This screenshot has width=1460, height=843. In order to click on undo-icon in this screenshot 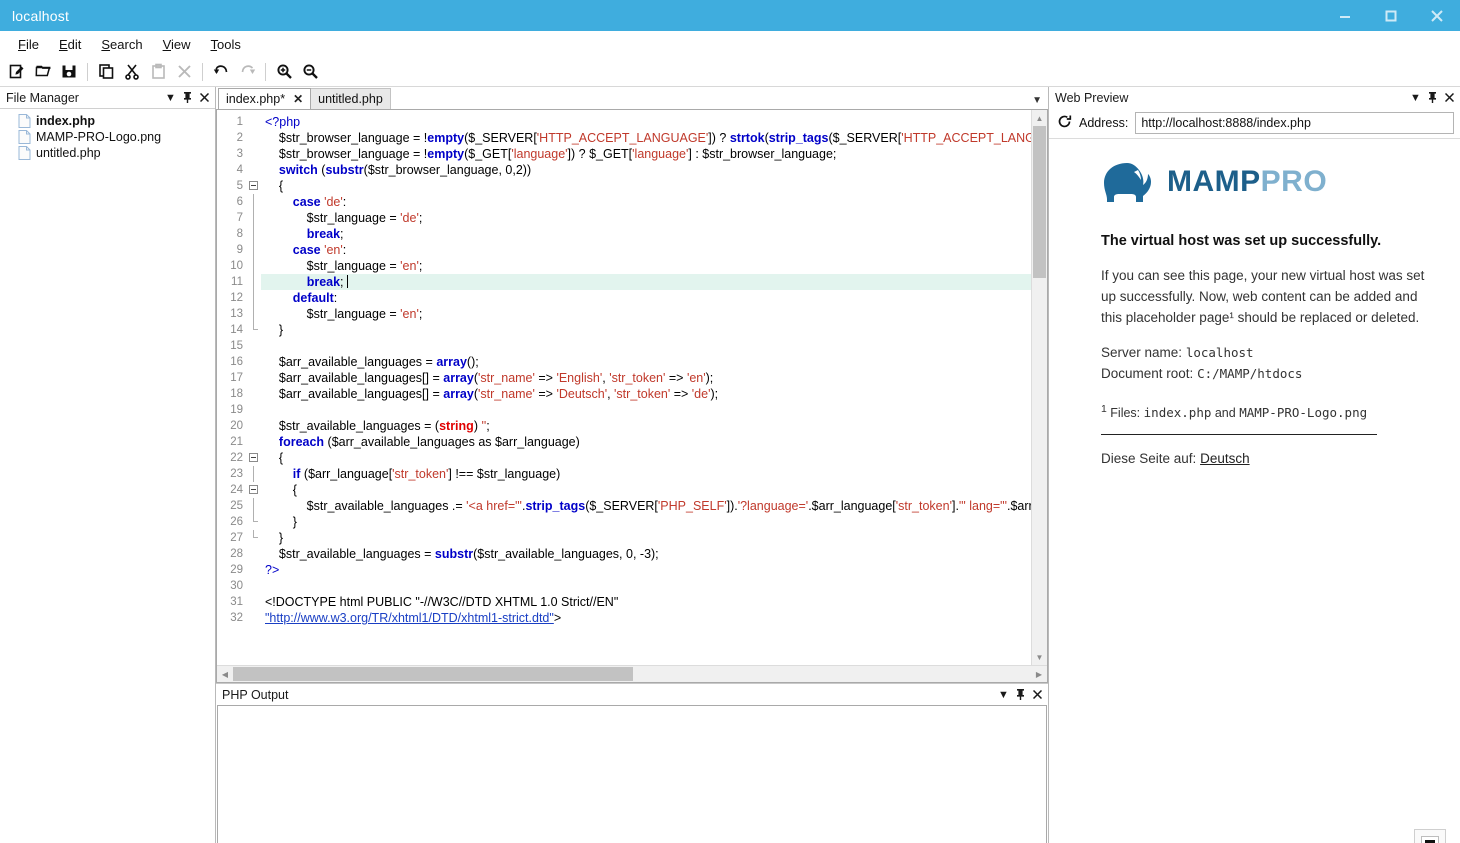, I will do `click(221, 72)`.